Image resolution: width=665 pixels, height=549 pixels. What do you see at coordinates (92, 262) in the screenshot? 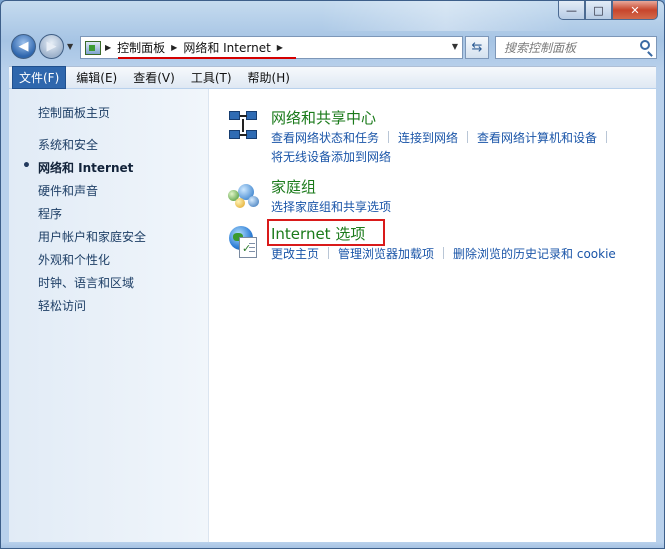
I see `sidebar-item-appearance: 外观和个性化` at bounding box center [92, 262].